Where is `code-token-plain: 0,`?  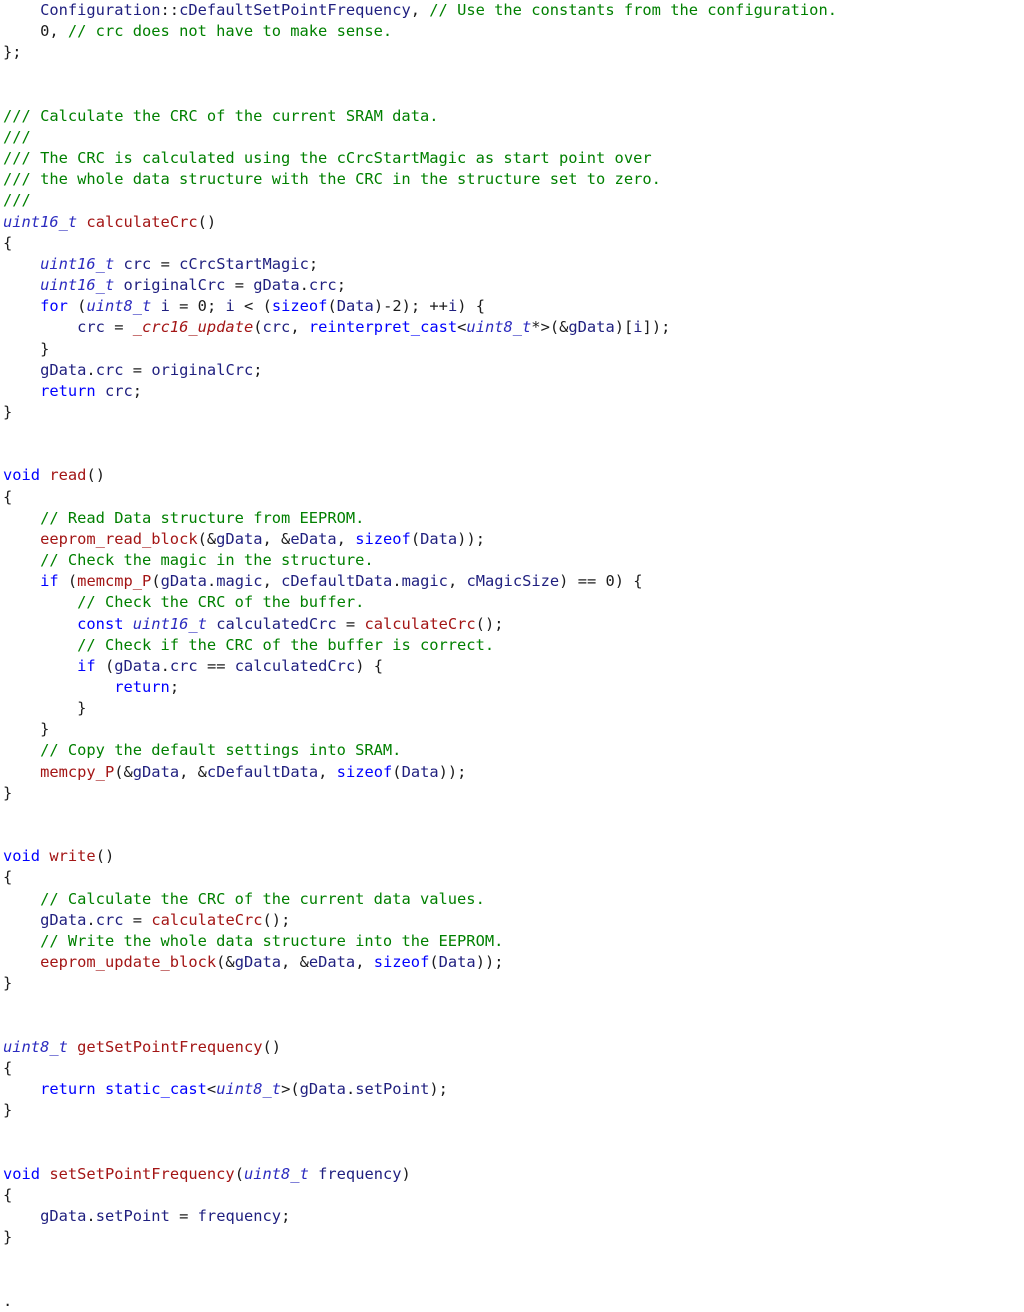
code-token-plain: 0, is located at coordinates (35, 31).